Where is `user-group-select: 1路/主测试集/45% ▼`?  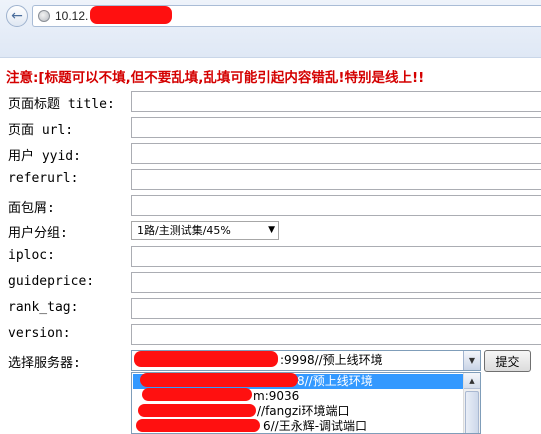
user-group-select: 1路/主测试集/45% ▼ is located at coordinates (205, 230).